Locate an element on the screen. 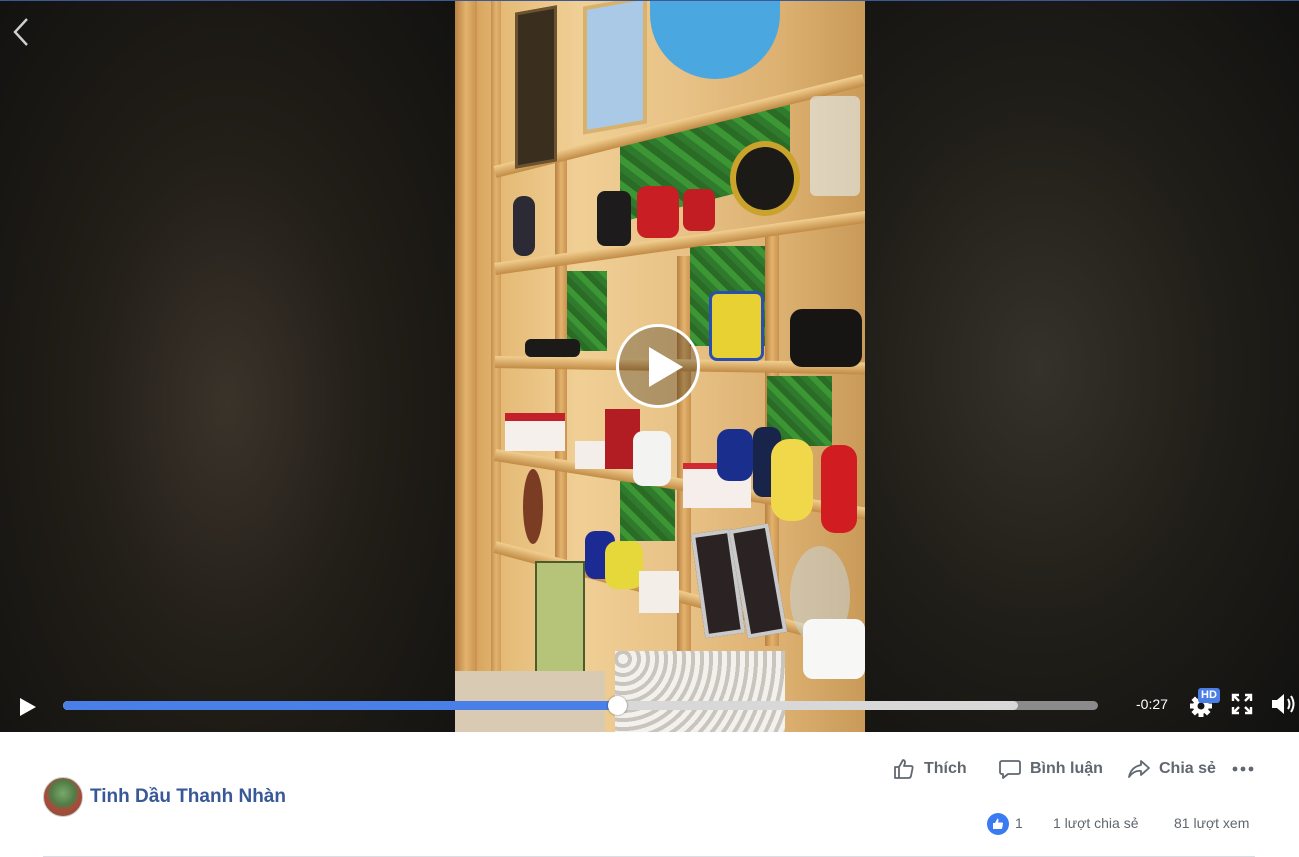 The image size is (1299, 857). scrubber-handle is located at coordinates (617, 705).